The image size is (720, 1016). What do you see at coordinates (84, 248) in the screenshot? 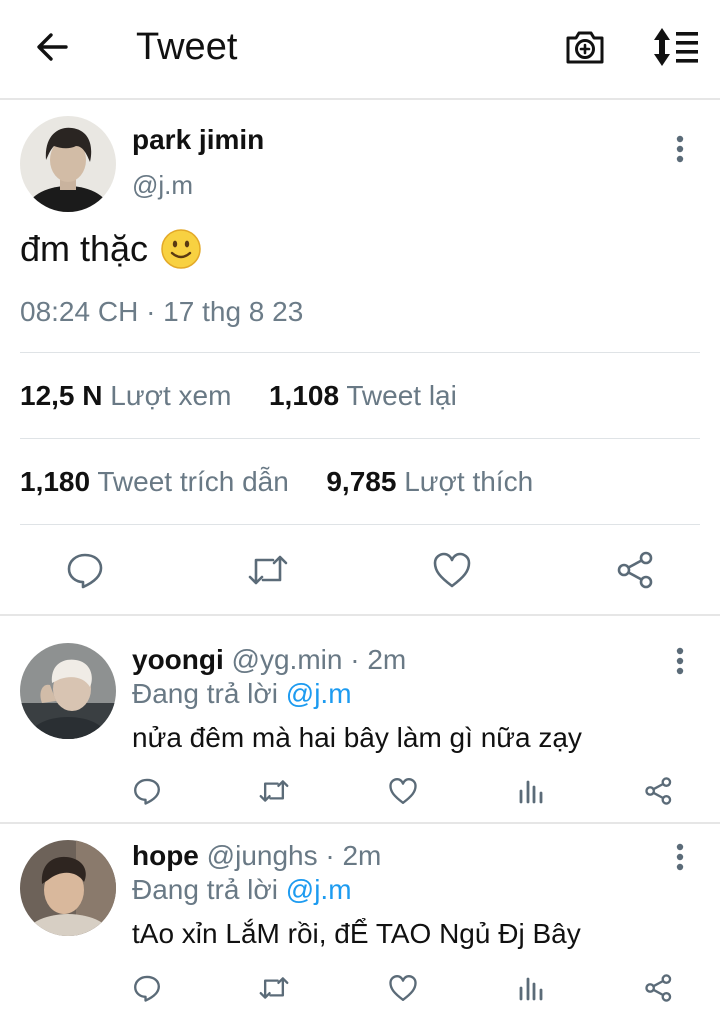
I see `tweet-body: đm thặc` at bounding box center [84, 248].